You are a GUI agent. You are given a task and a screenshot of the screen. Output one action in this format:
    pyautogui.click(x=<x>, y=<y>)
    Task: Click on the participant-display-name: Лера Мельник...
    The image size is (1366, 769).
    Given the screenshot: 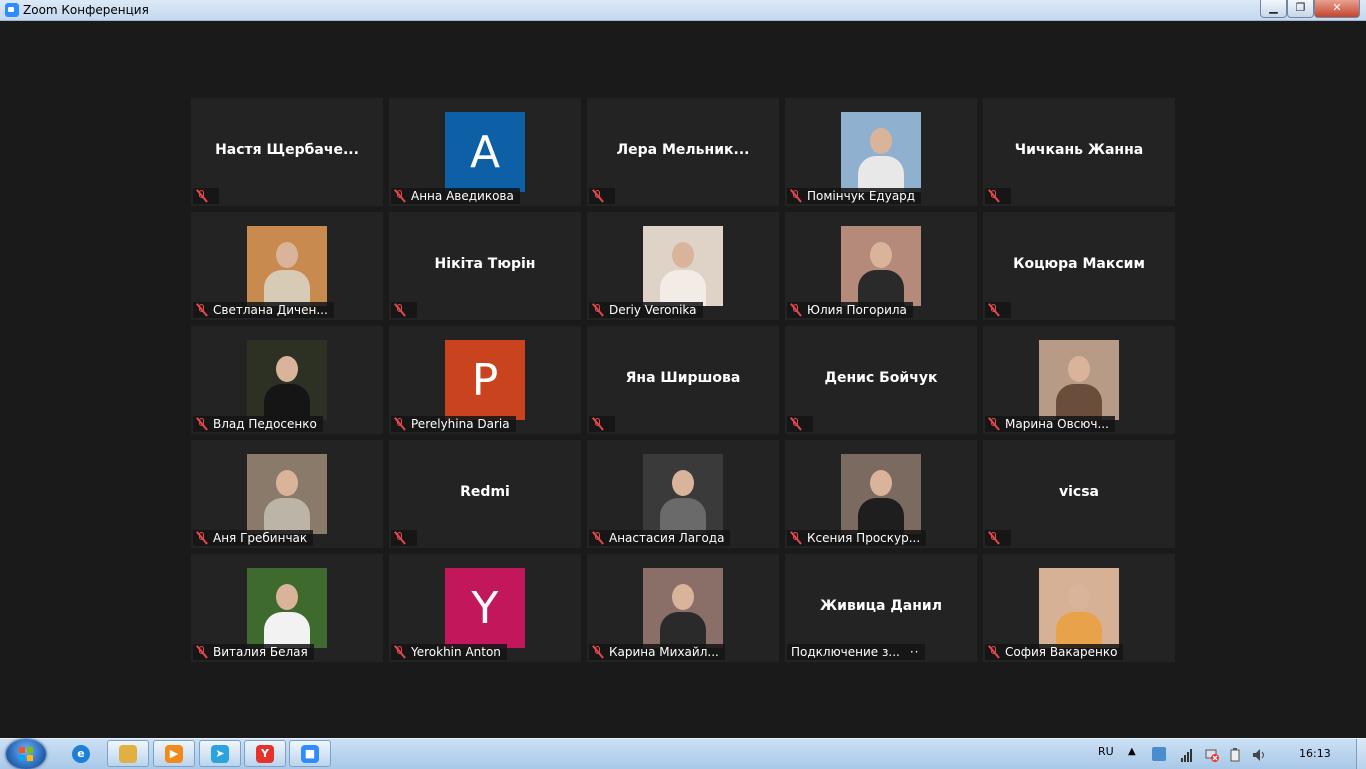 What is the action you would take?
    pyautogui.click(x=683, y=150)
    